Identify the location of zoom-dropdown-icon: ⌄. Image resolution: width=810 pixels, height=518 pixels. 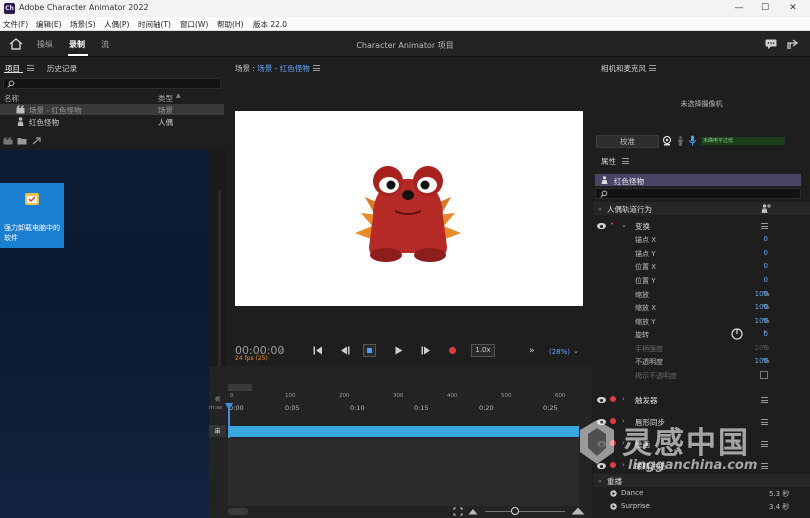
(576, 351).